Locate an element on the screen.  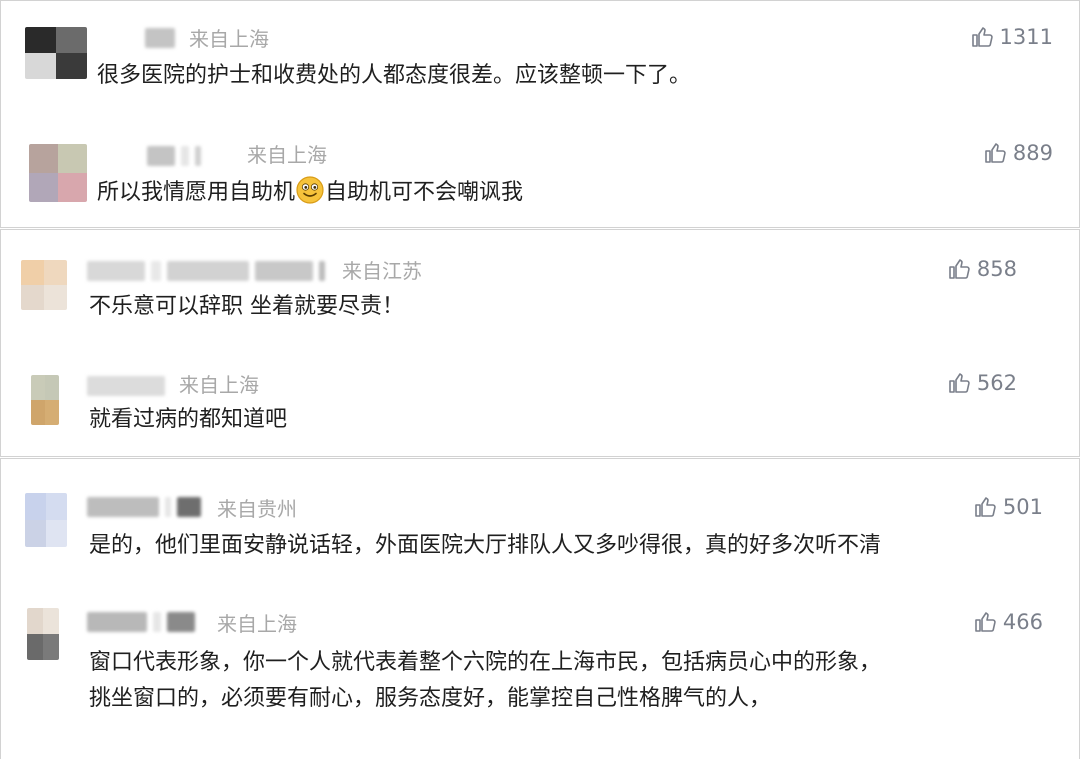
comment-item: 来自上海 562 就看过病的都知道吧 is located at coordinates (540, 399).